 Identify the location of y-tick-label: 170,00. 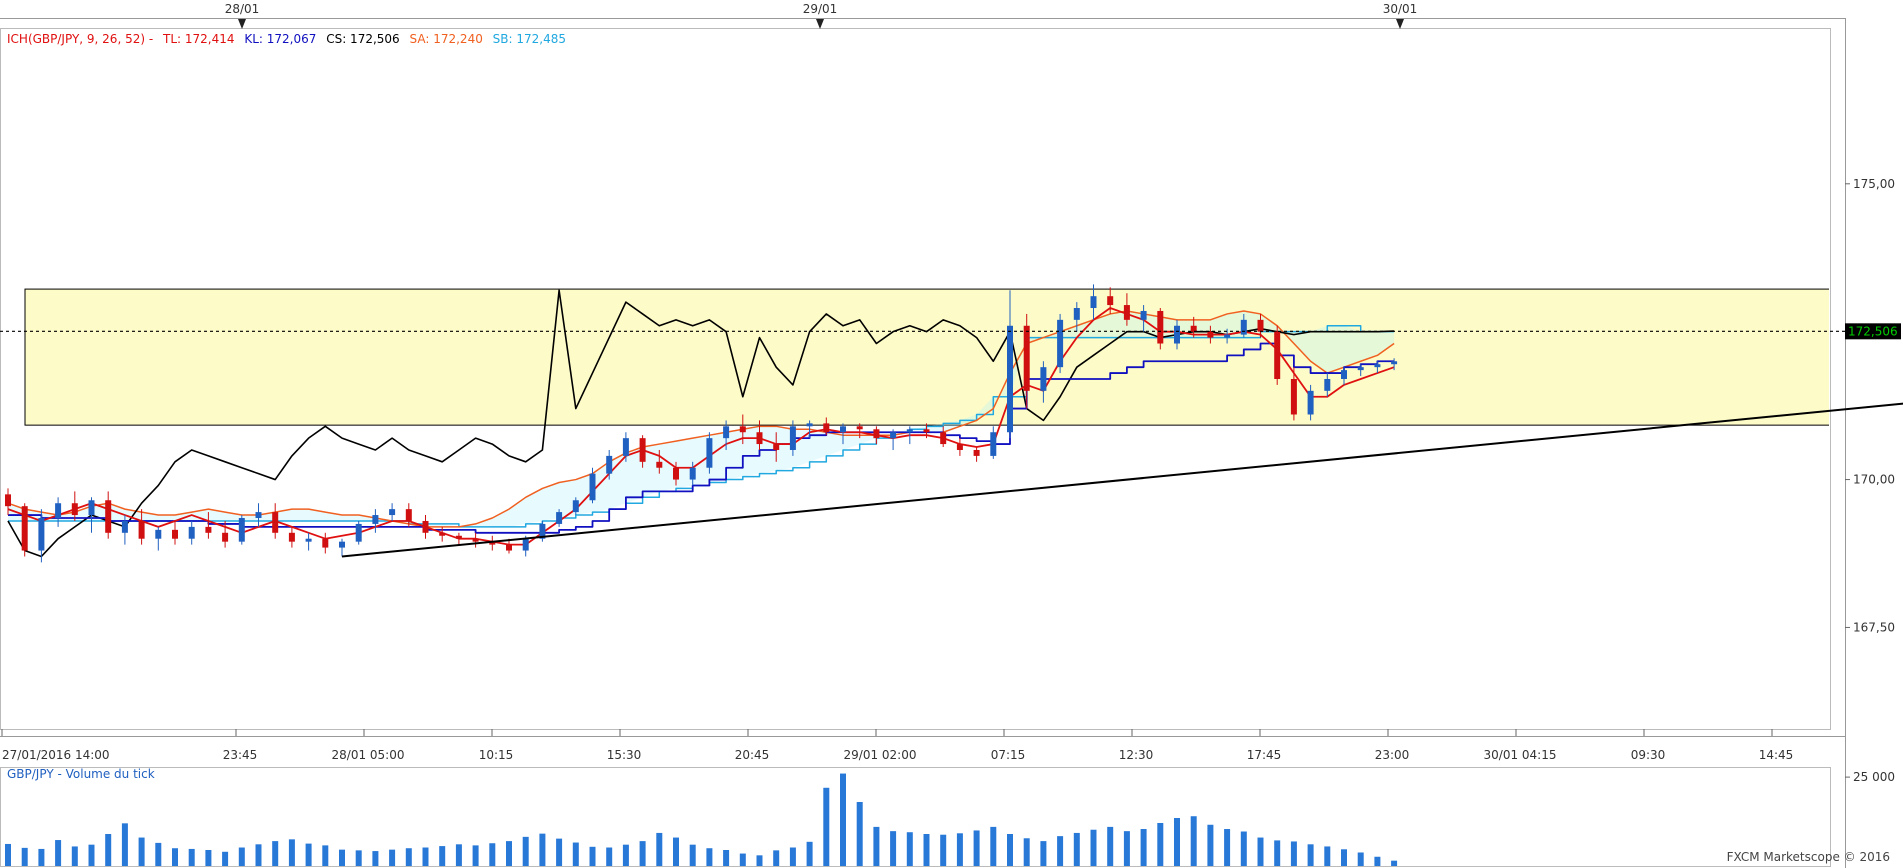
(1874, 480).